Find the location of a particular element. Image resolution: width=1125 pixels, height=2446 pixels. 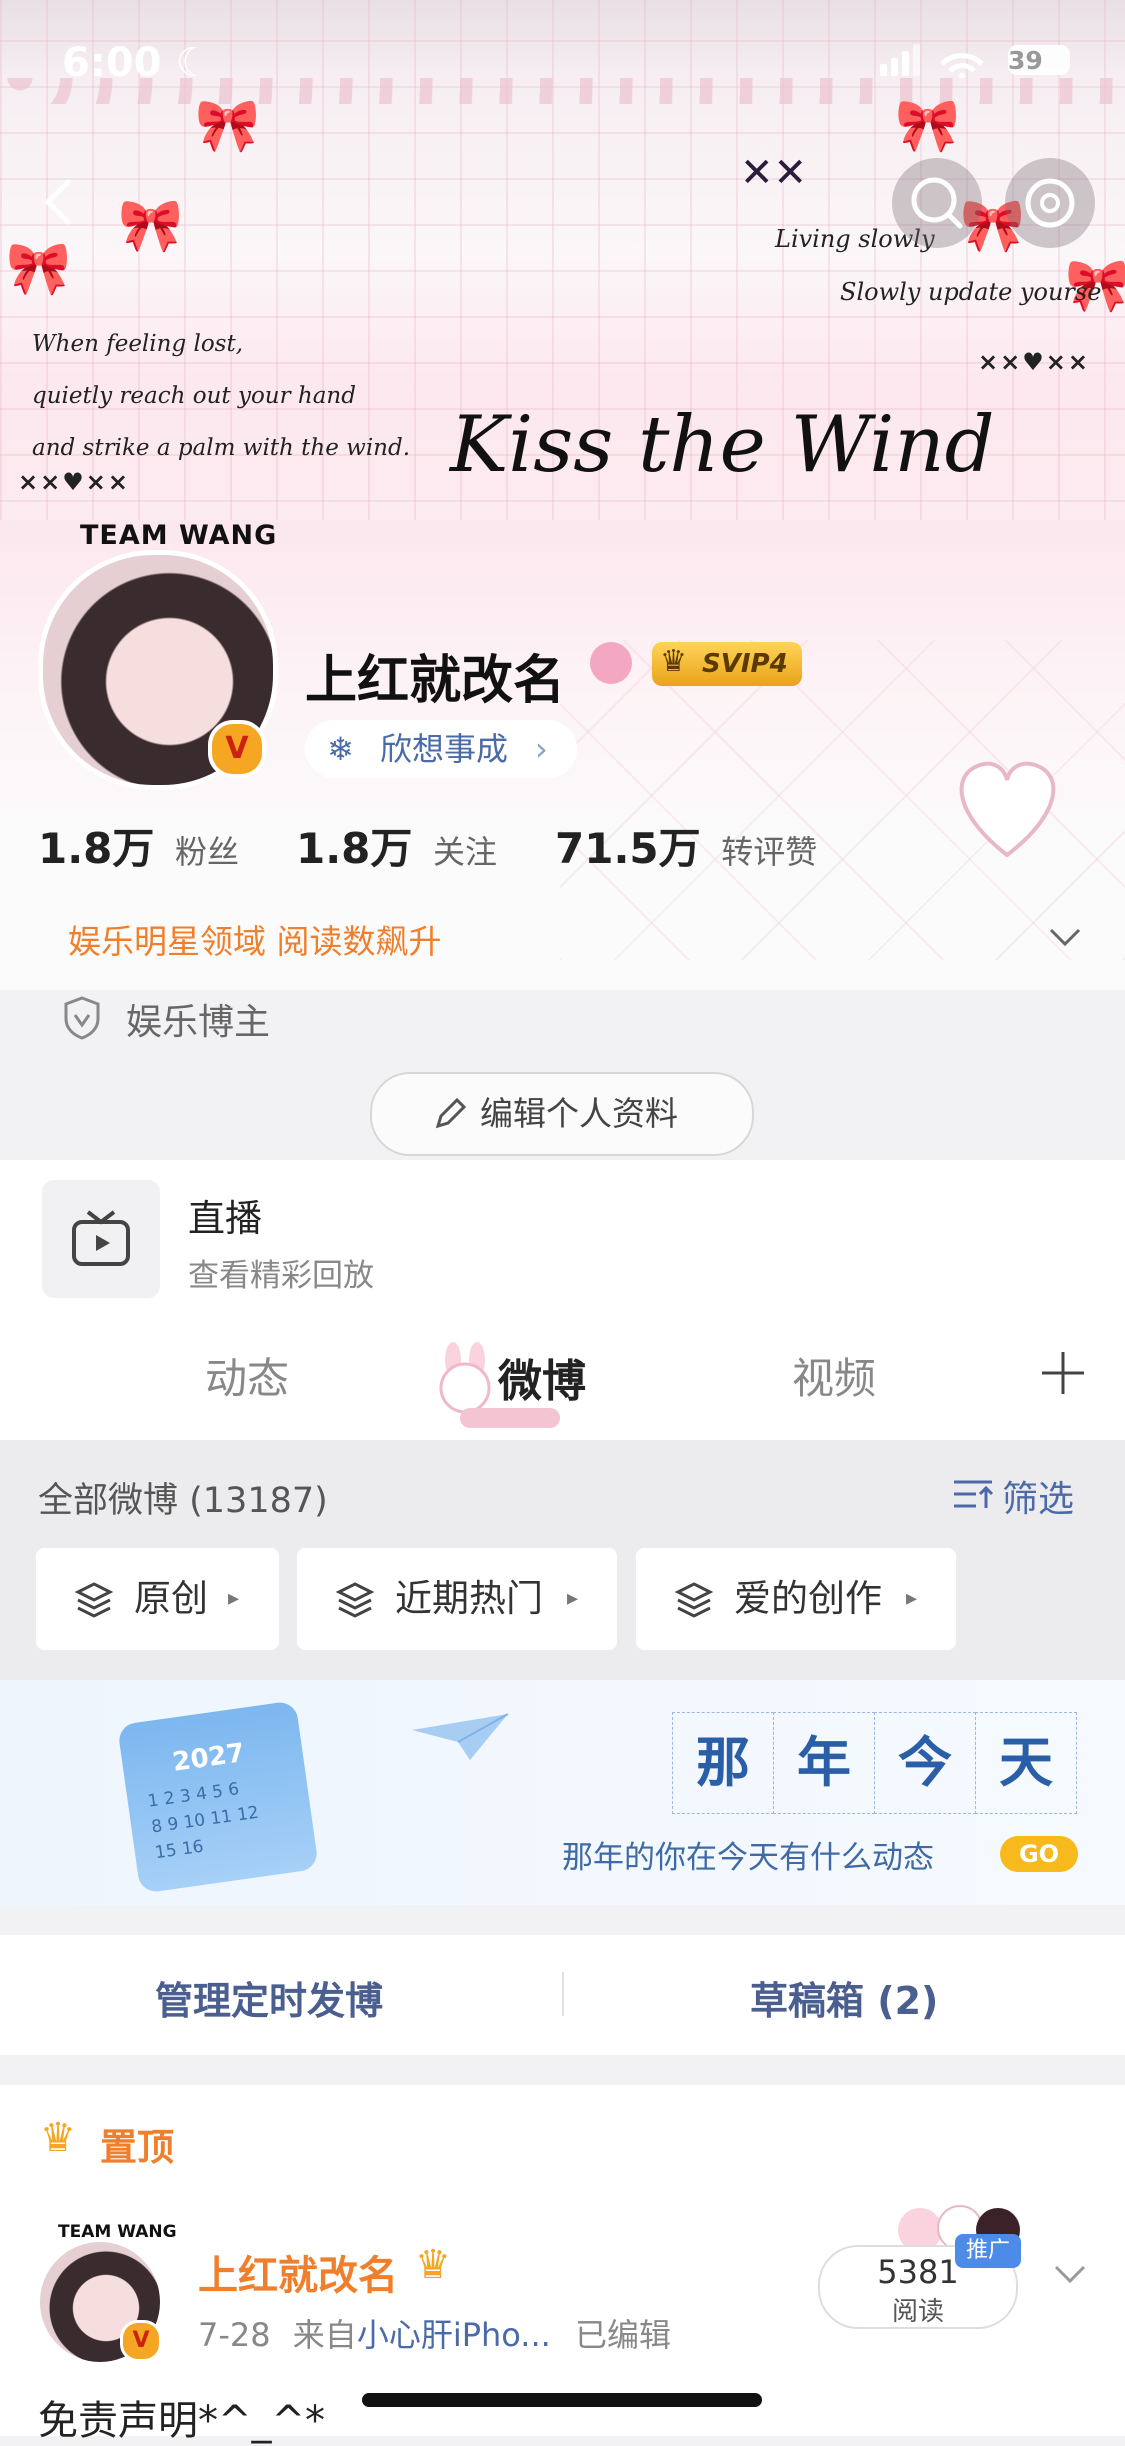

marks-decoration: ✕✕ is located at coordinates (774, 173).